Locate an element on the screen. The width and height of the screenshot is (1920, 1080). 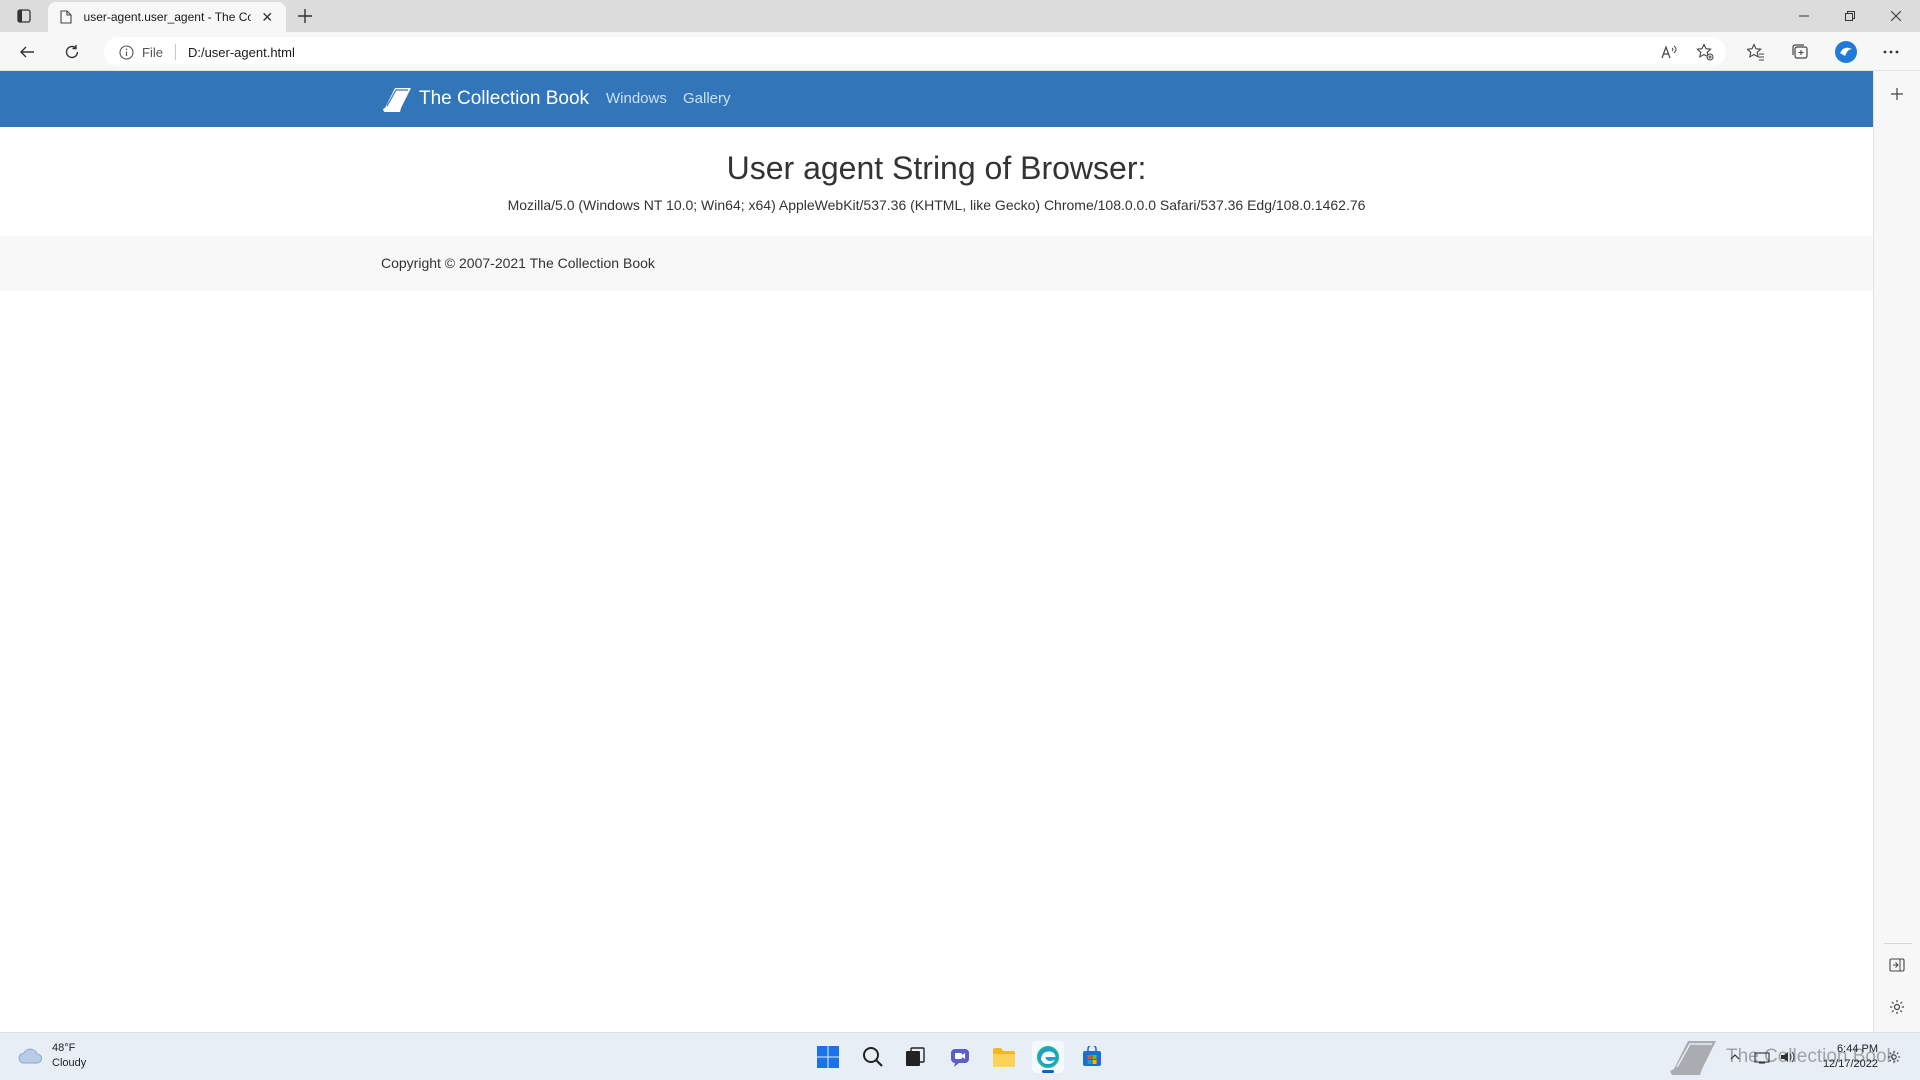
taskbar-clock: 6:44 PM 12/17/2022 is located at coordinates (1843, 1057).